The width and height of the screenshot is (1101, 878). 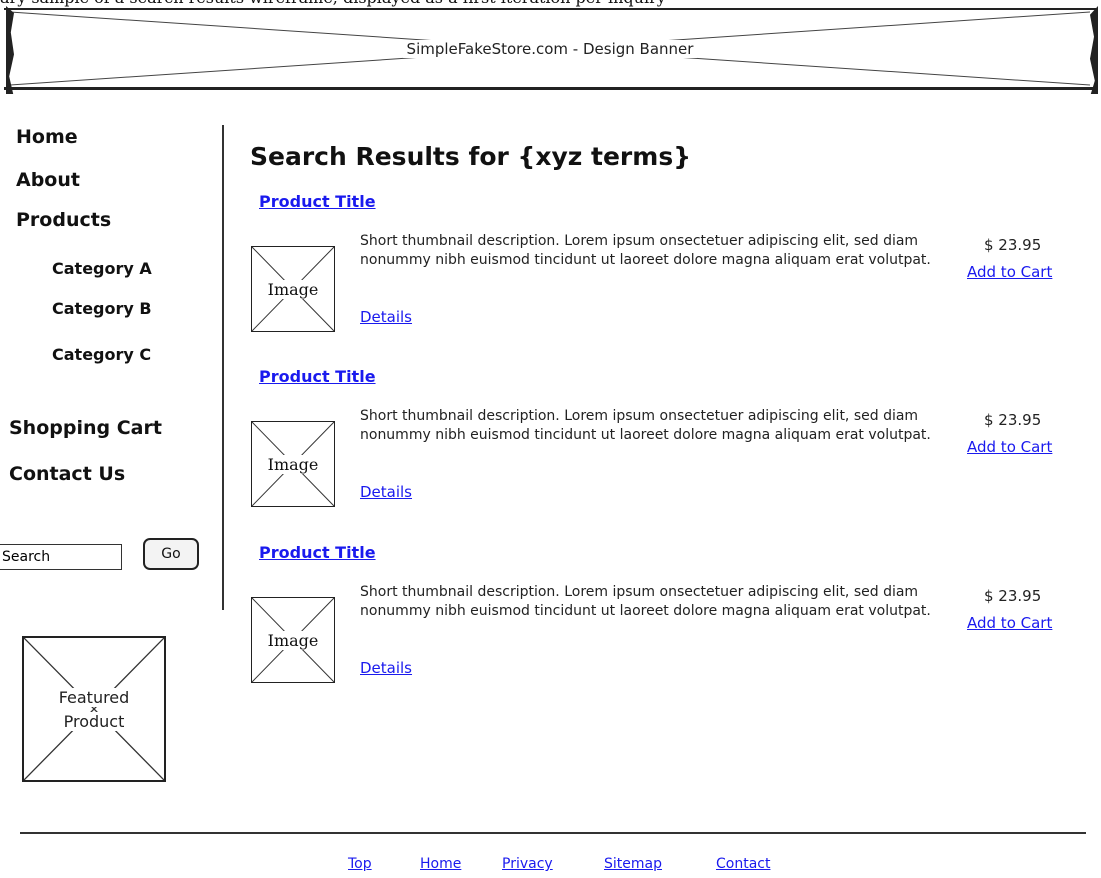 What do you see at coordinates (223, 367) in the screenshot?
I see `sidebar-divider` at bounding box center [223, 367].